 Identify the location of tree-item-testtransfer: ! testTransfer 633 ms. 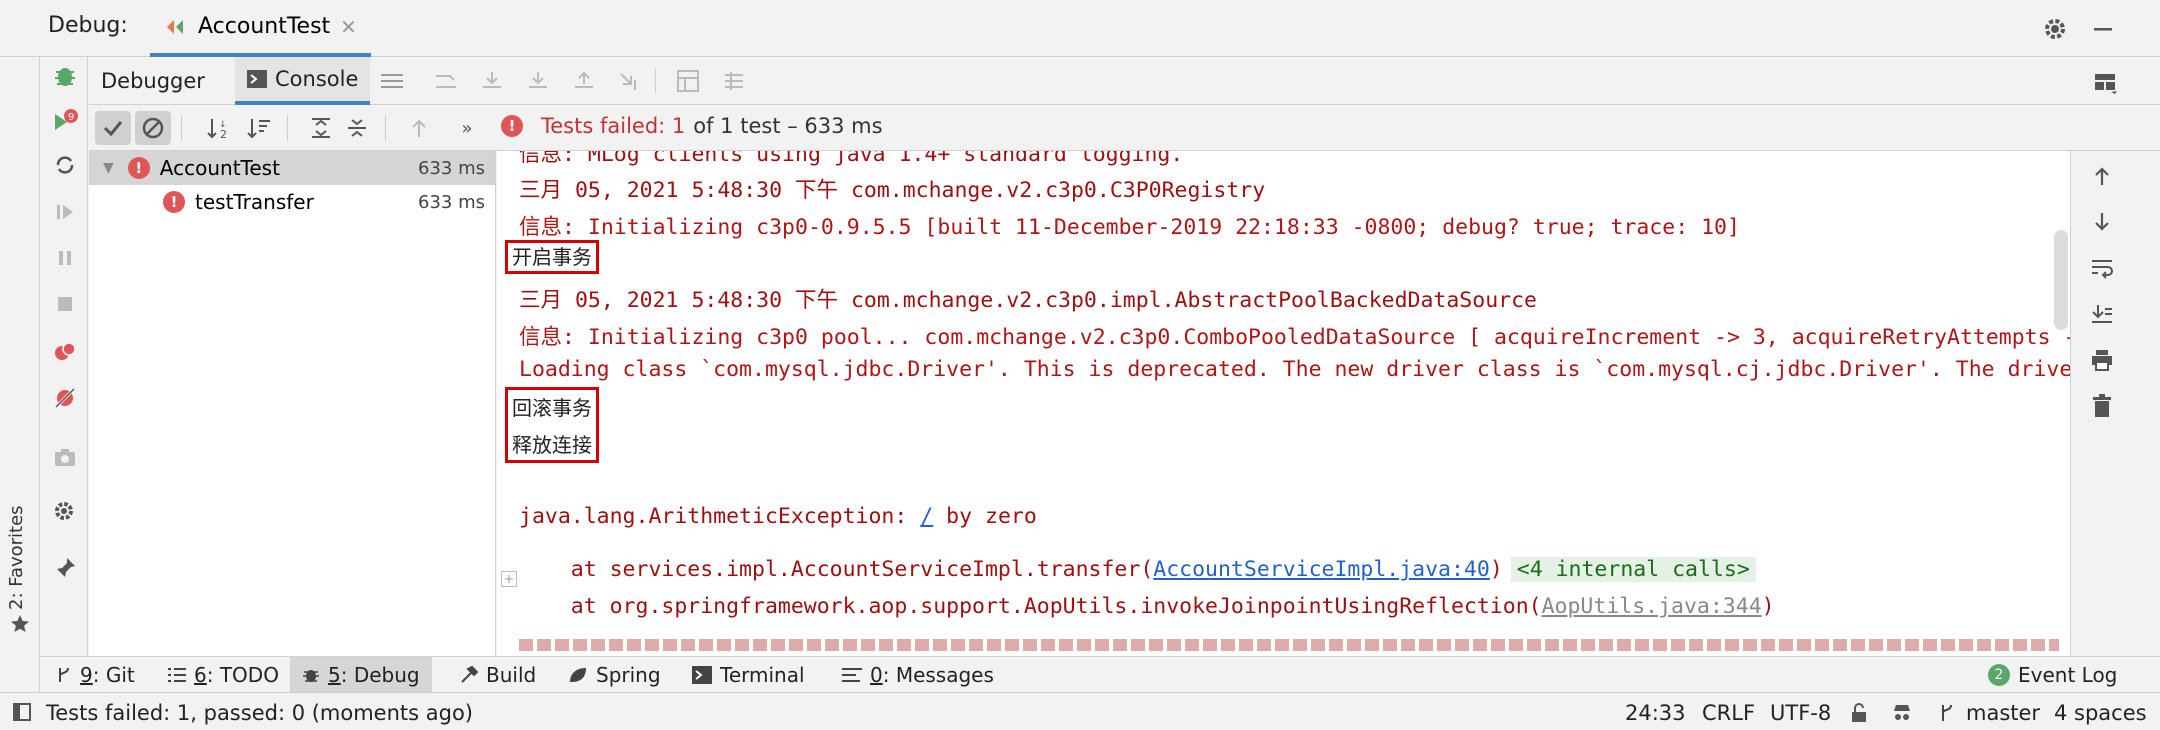
(292, 202).